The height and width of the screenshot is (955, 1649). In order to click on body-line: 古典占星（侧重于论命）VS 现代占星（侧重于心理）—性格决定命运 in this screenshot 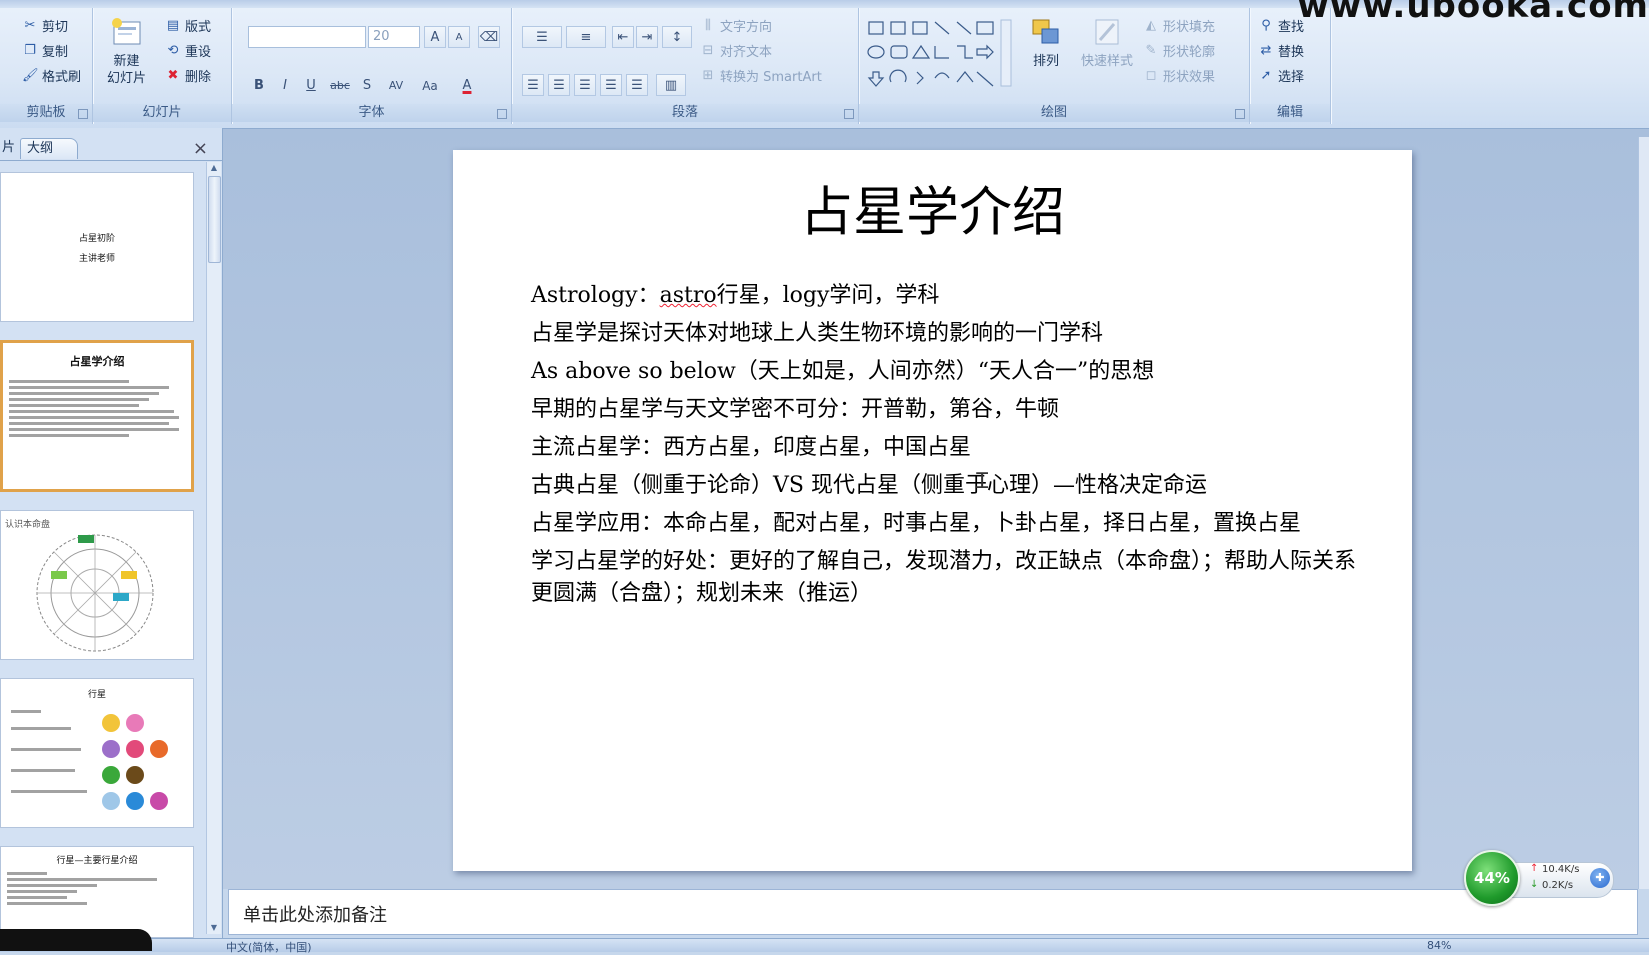, I will do `click(869, 485)`.